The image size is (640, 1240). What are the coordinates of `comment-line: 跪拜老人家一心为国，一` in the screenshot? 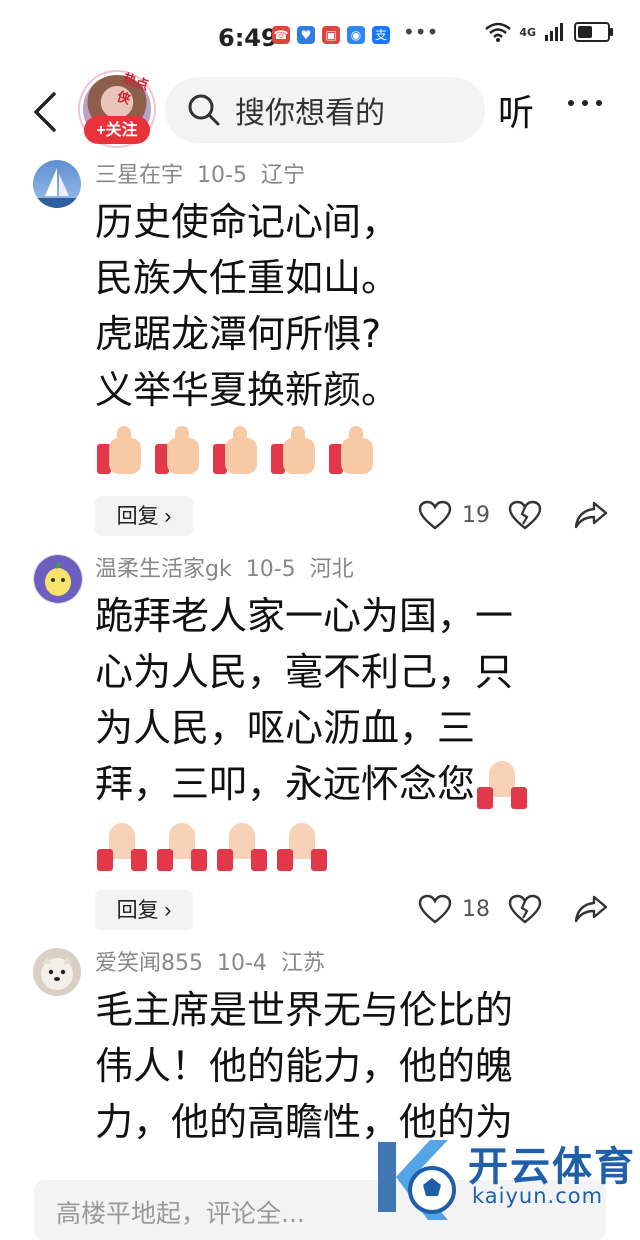 It's located at (304, 616).